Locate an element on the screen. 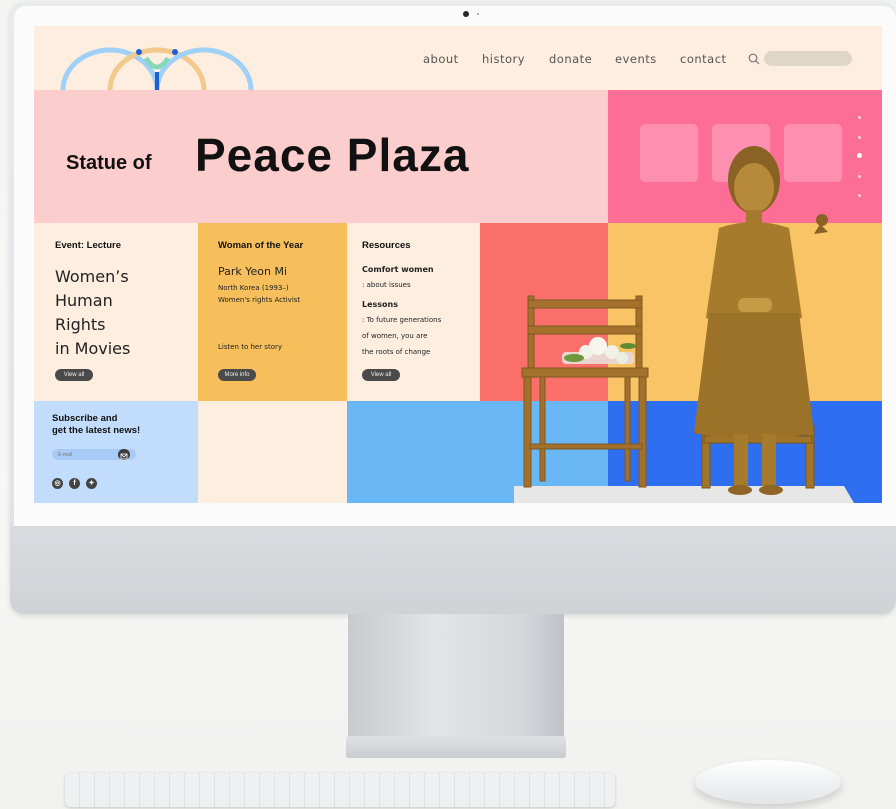 The image size is (896, 809). event-heading: Event: Lecture is located at coordinates (88, 245).